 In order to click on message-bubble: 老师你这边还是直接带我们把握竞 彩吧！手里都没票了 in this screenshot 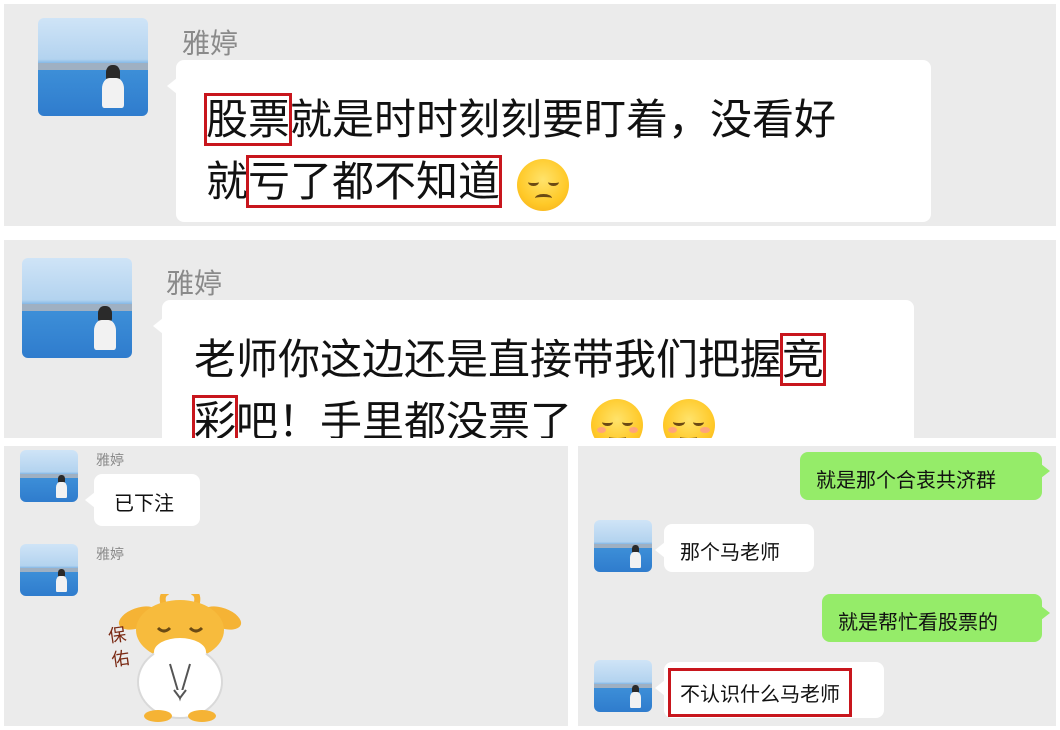, I will do `click(533, 369)`.